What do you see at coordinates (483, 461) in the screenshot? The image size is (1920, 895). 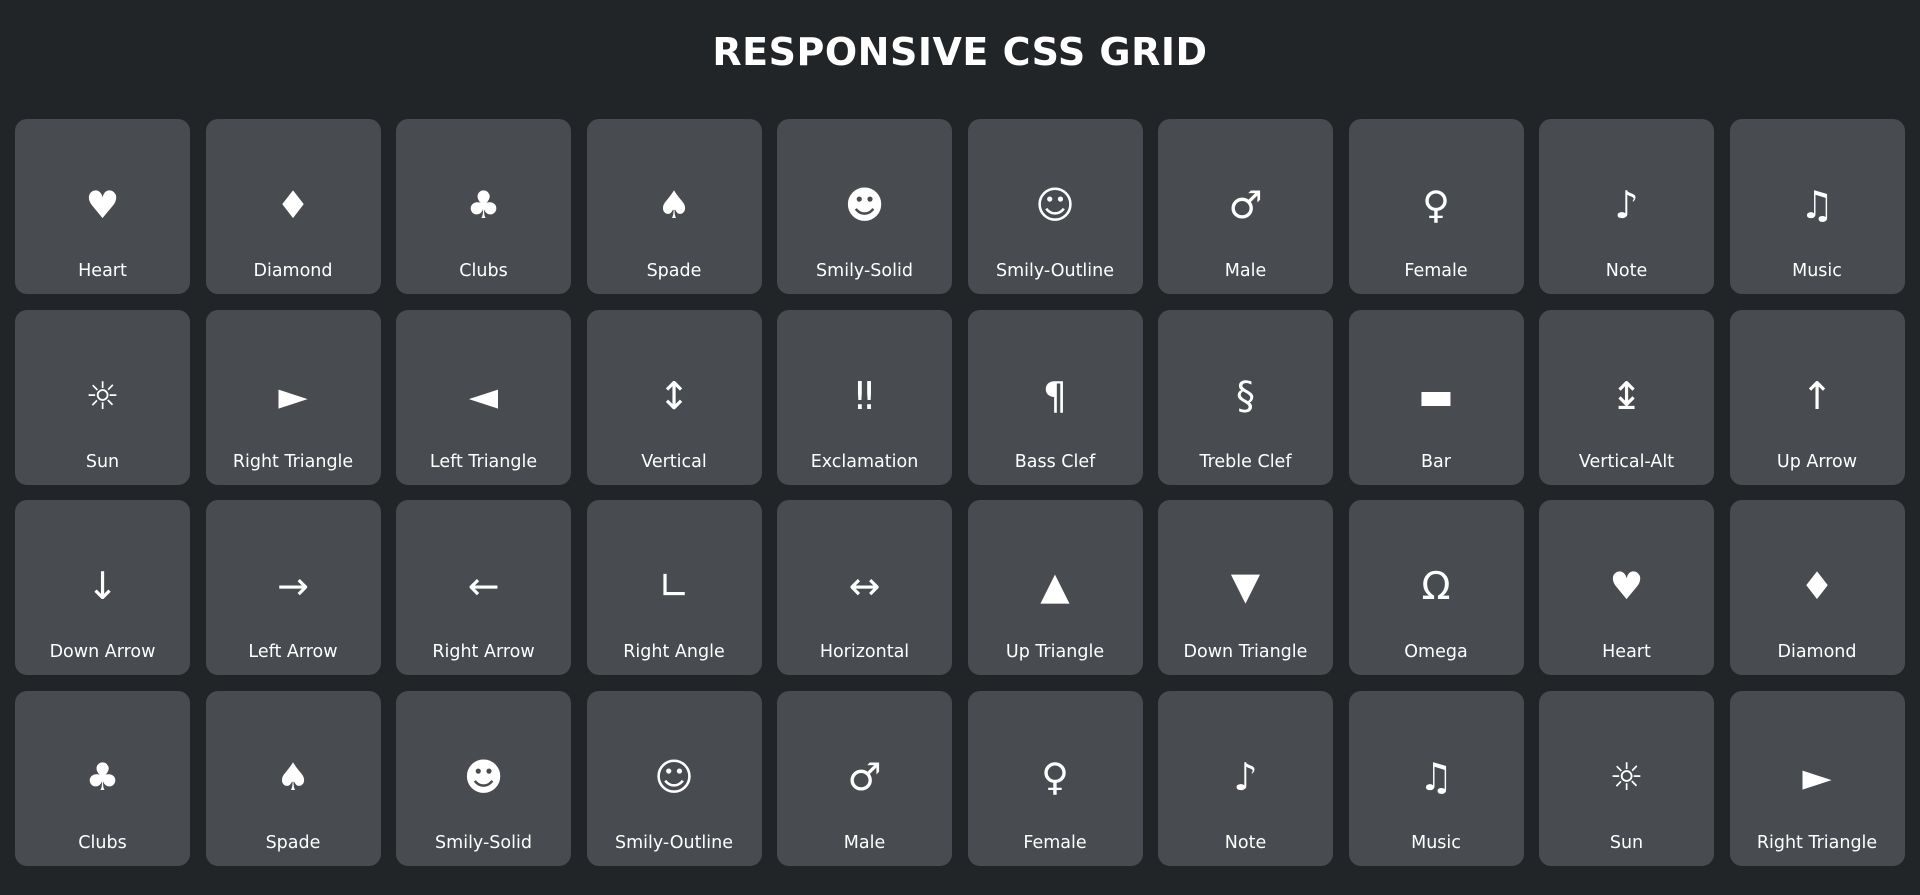 I see `tile-label: Left Triangle` at bounding box center [483, 461].